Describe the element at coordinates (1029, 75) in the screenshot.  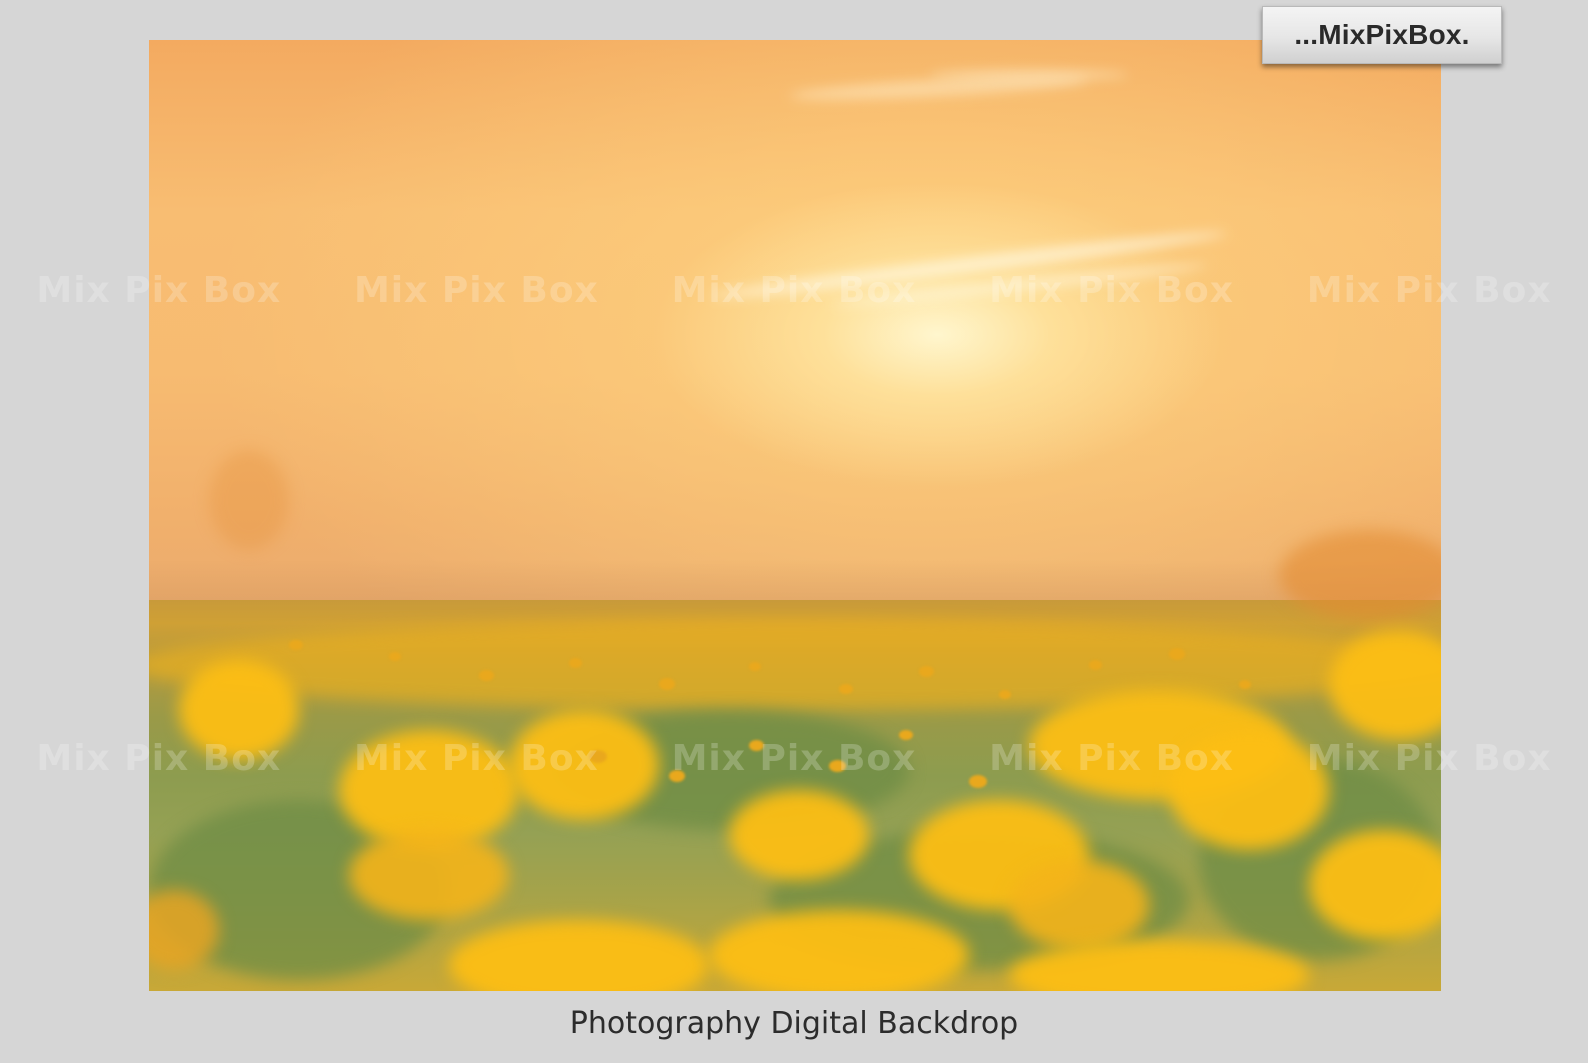
I see `cloud-wisp` at that location.